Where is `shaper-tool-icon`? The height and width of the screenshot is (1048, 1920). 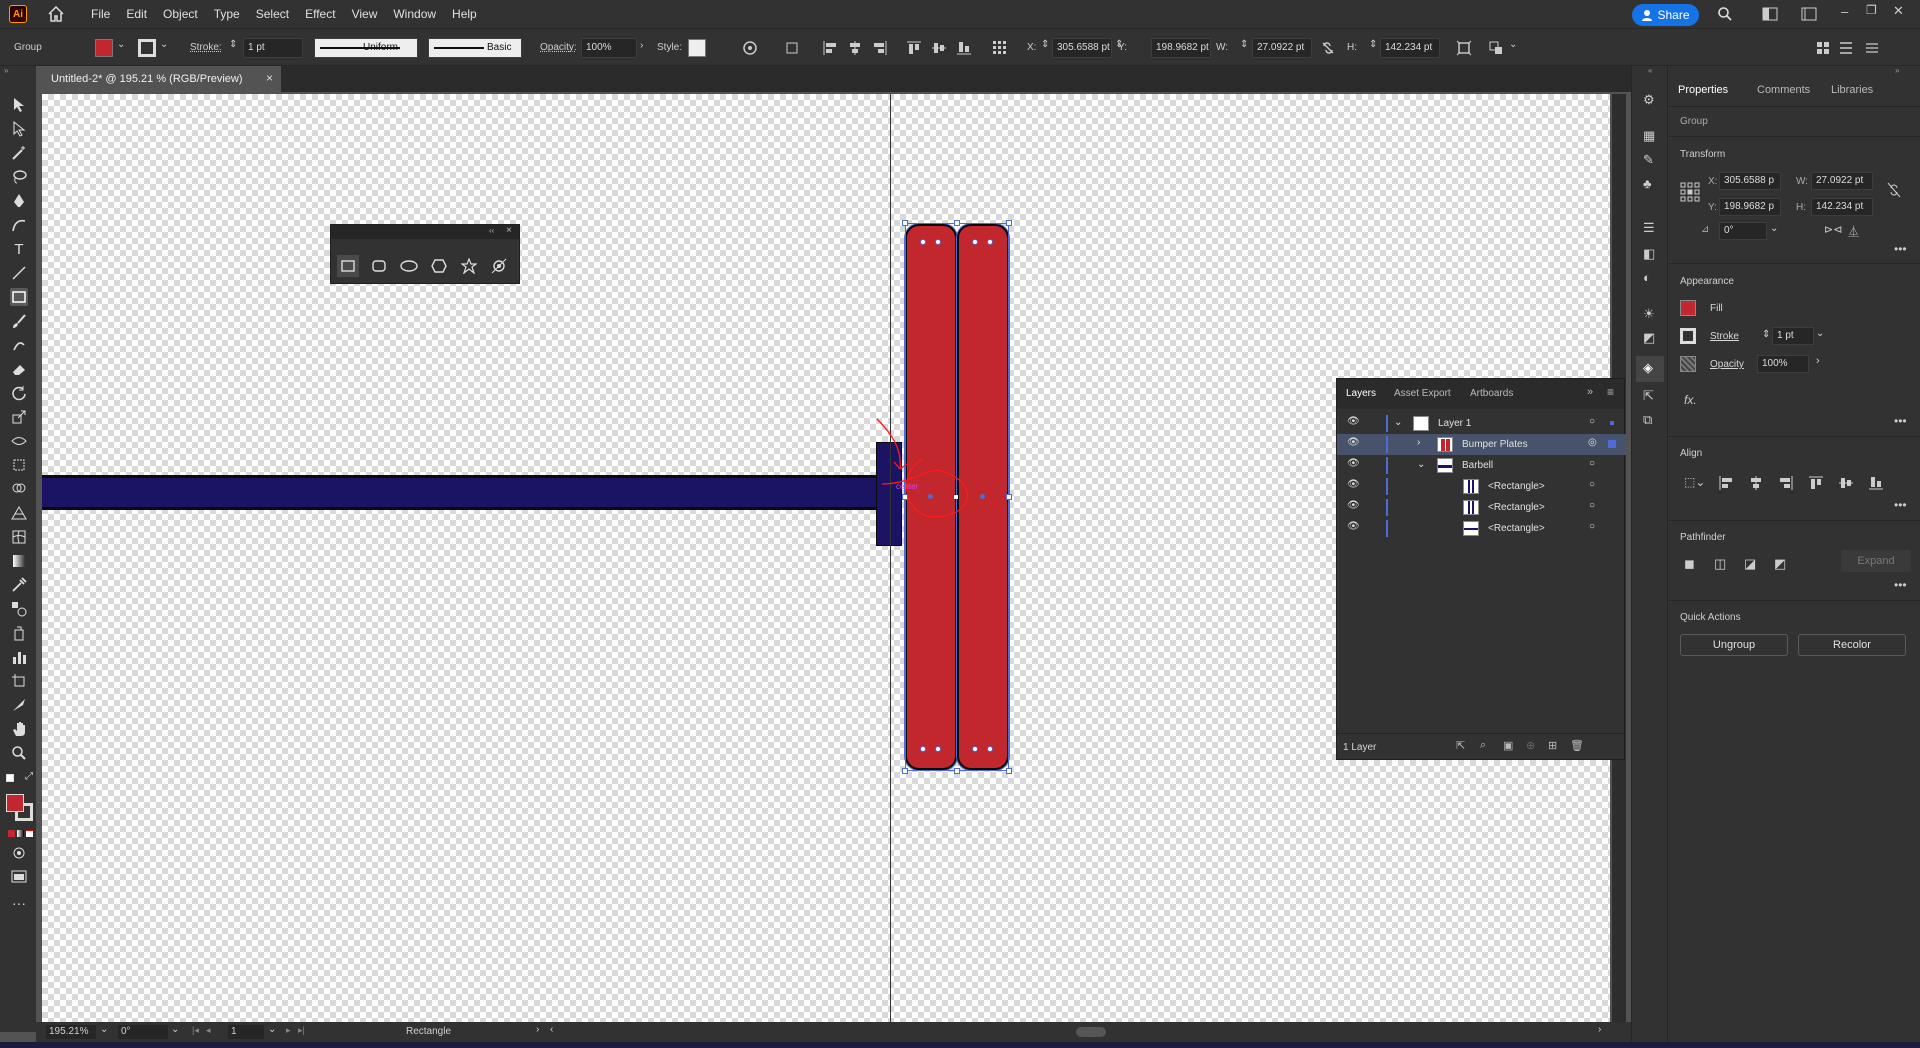 shaper-tool-icon is located at coordinates (19, 345).